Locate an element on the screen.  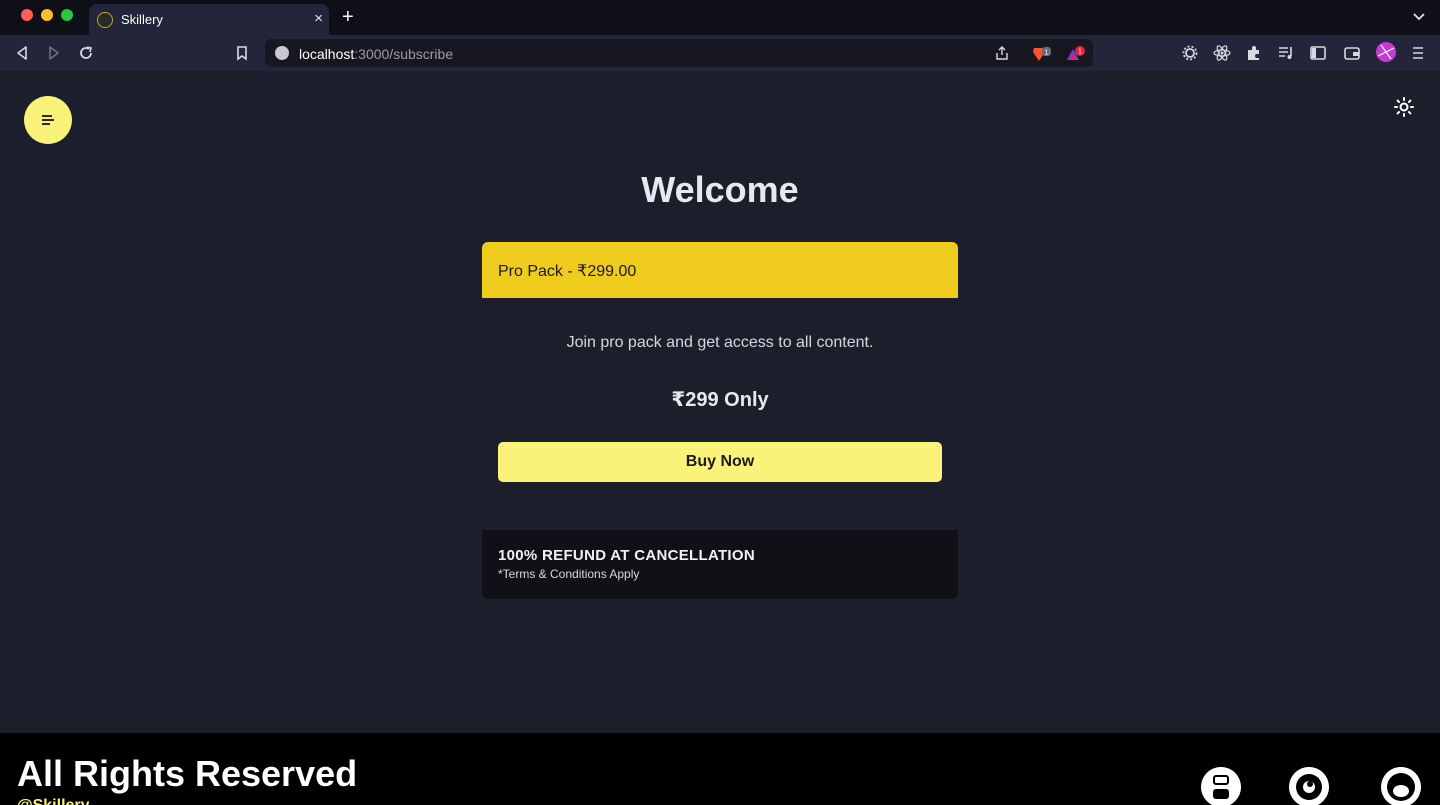
footer-brand: @Skillery is located at coordinates (53, 801).